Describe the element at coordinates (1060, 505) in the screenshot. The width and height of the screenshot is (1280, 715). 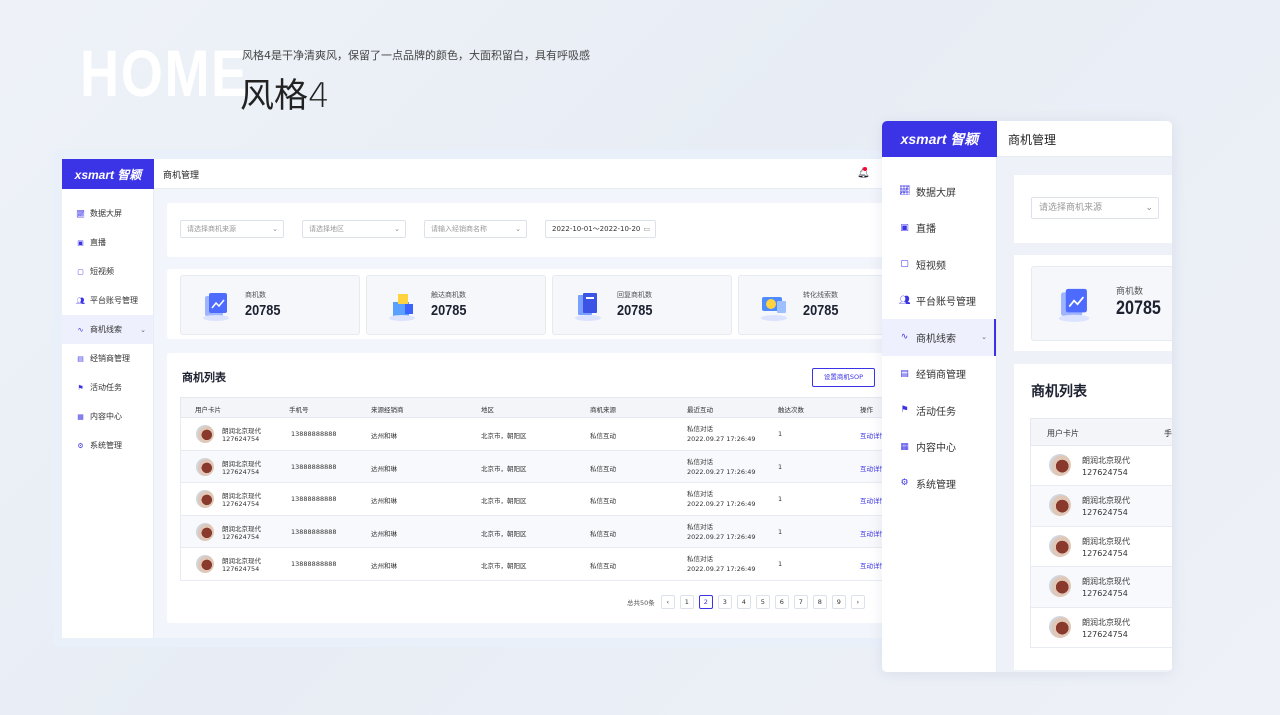
I see `avatar` at that location.